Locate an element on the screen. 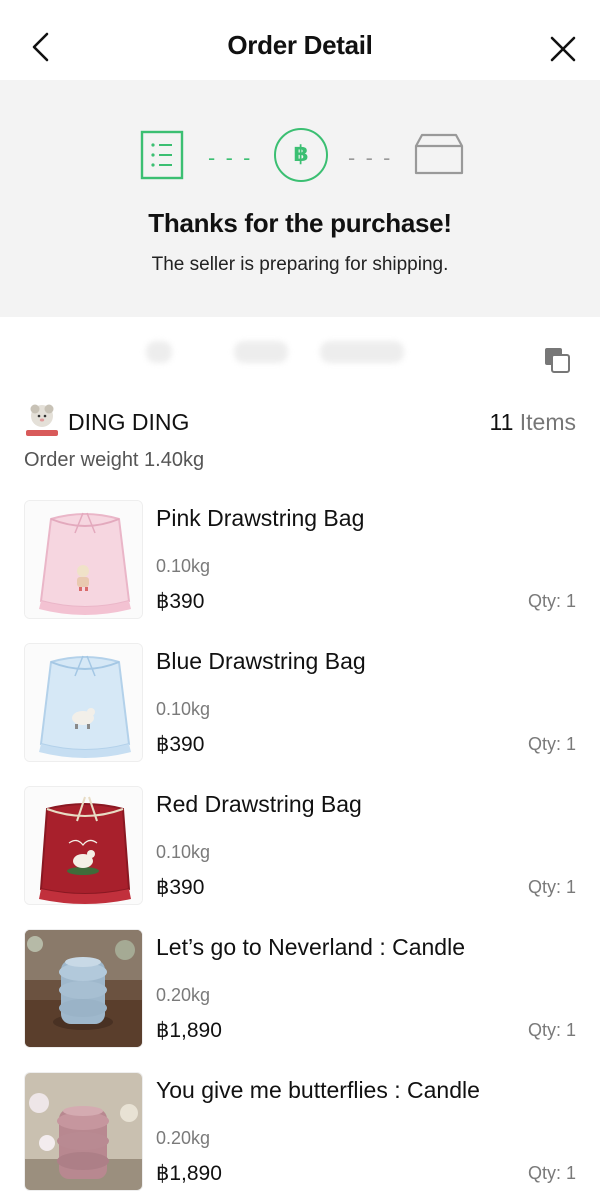 The image size is (600, 1200). product-name: Blue Drawstring Bag is located at coordinates (261, 661).